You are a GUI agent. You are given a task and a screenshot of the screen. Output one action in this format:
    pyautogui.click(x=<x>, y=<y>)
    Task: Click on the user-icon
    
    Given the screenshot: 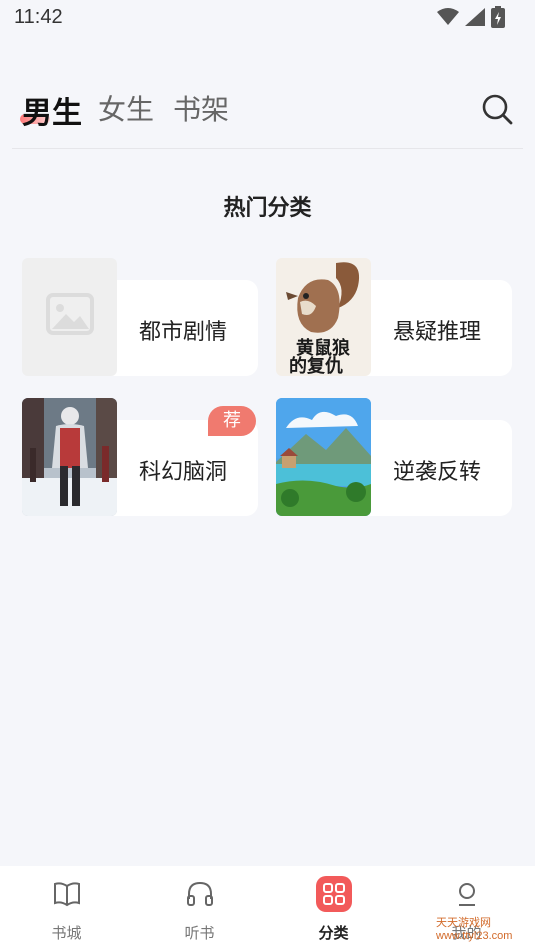 What is the action you would take?
    pyautogui.click(x=467, y=894)
    